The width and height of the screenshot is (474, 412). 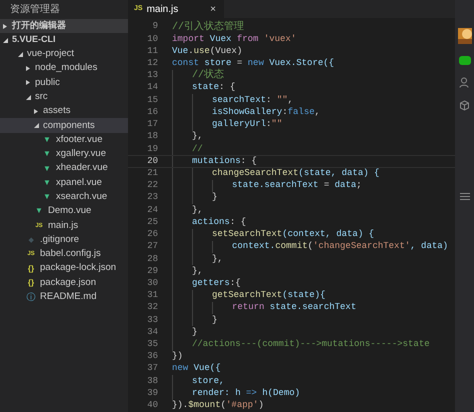 What do you see at coordinates (155, 27) in the screenshot?
I see `line-number: 9` at bounding box center [155, 27].